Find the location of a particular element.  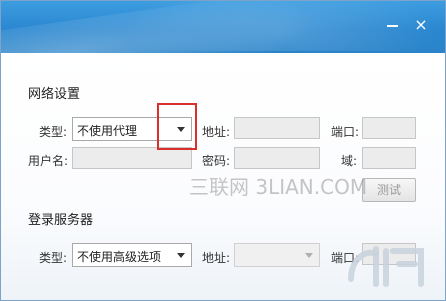

test-button: 测试 is located at coordinates (389, 190).